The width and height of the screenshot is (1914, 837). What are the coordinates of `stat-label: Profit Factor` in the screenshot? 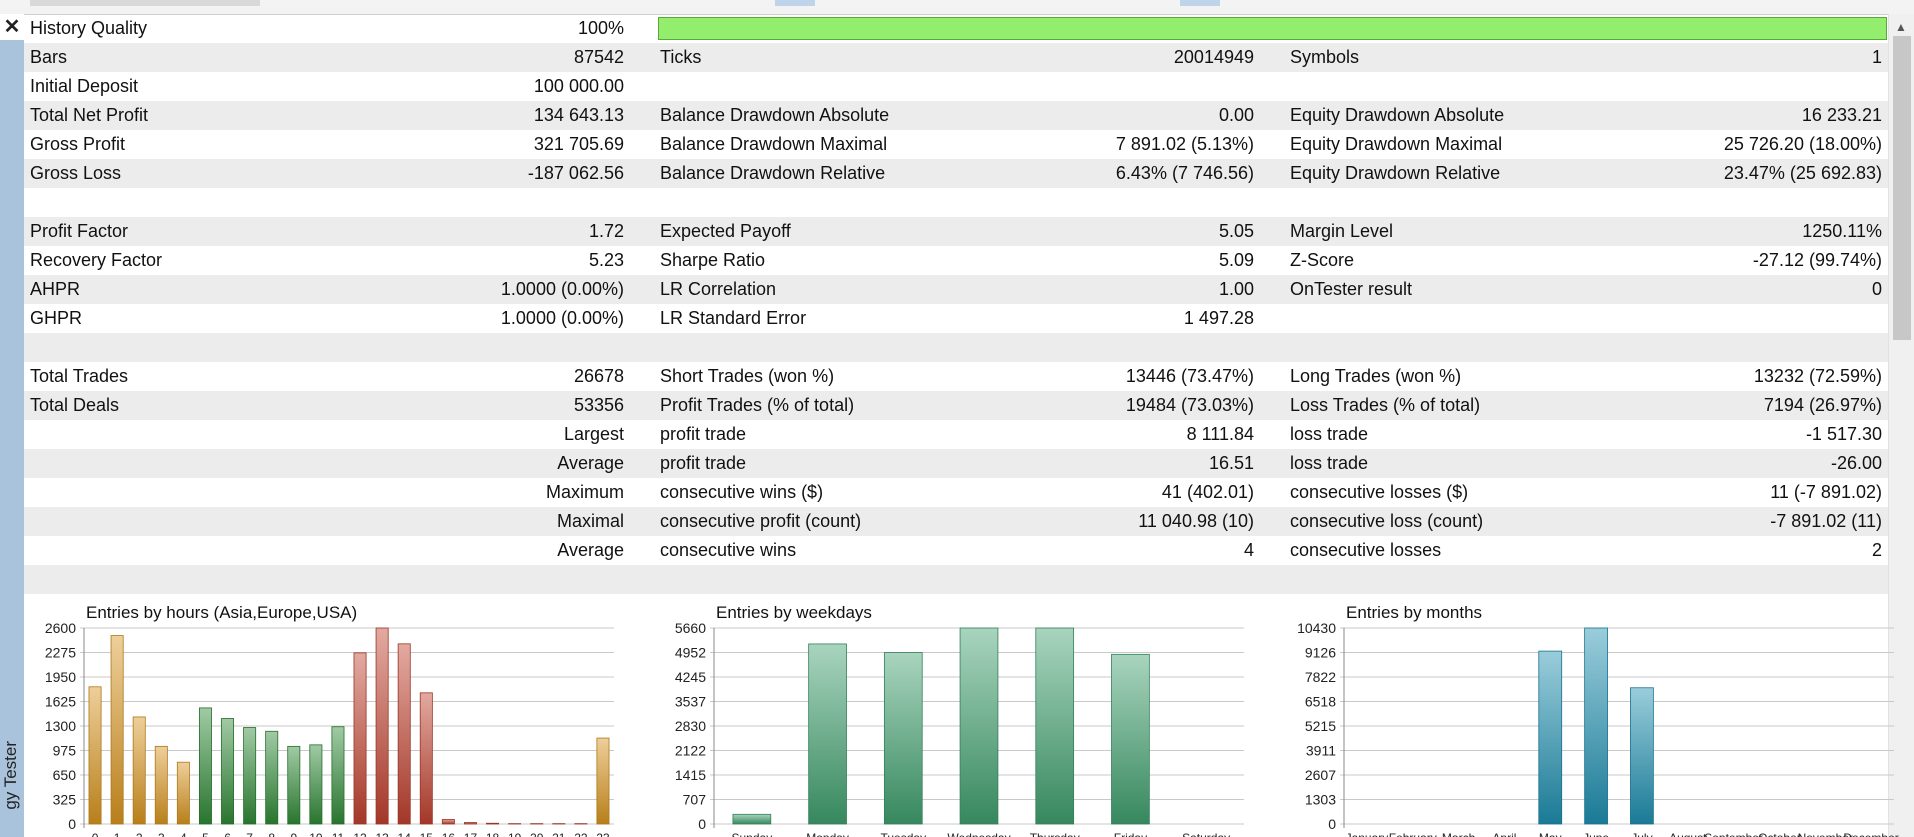 It's located at (79, 231).